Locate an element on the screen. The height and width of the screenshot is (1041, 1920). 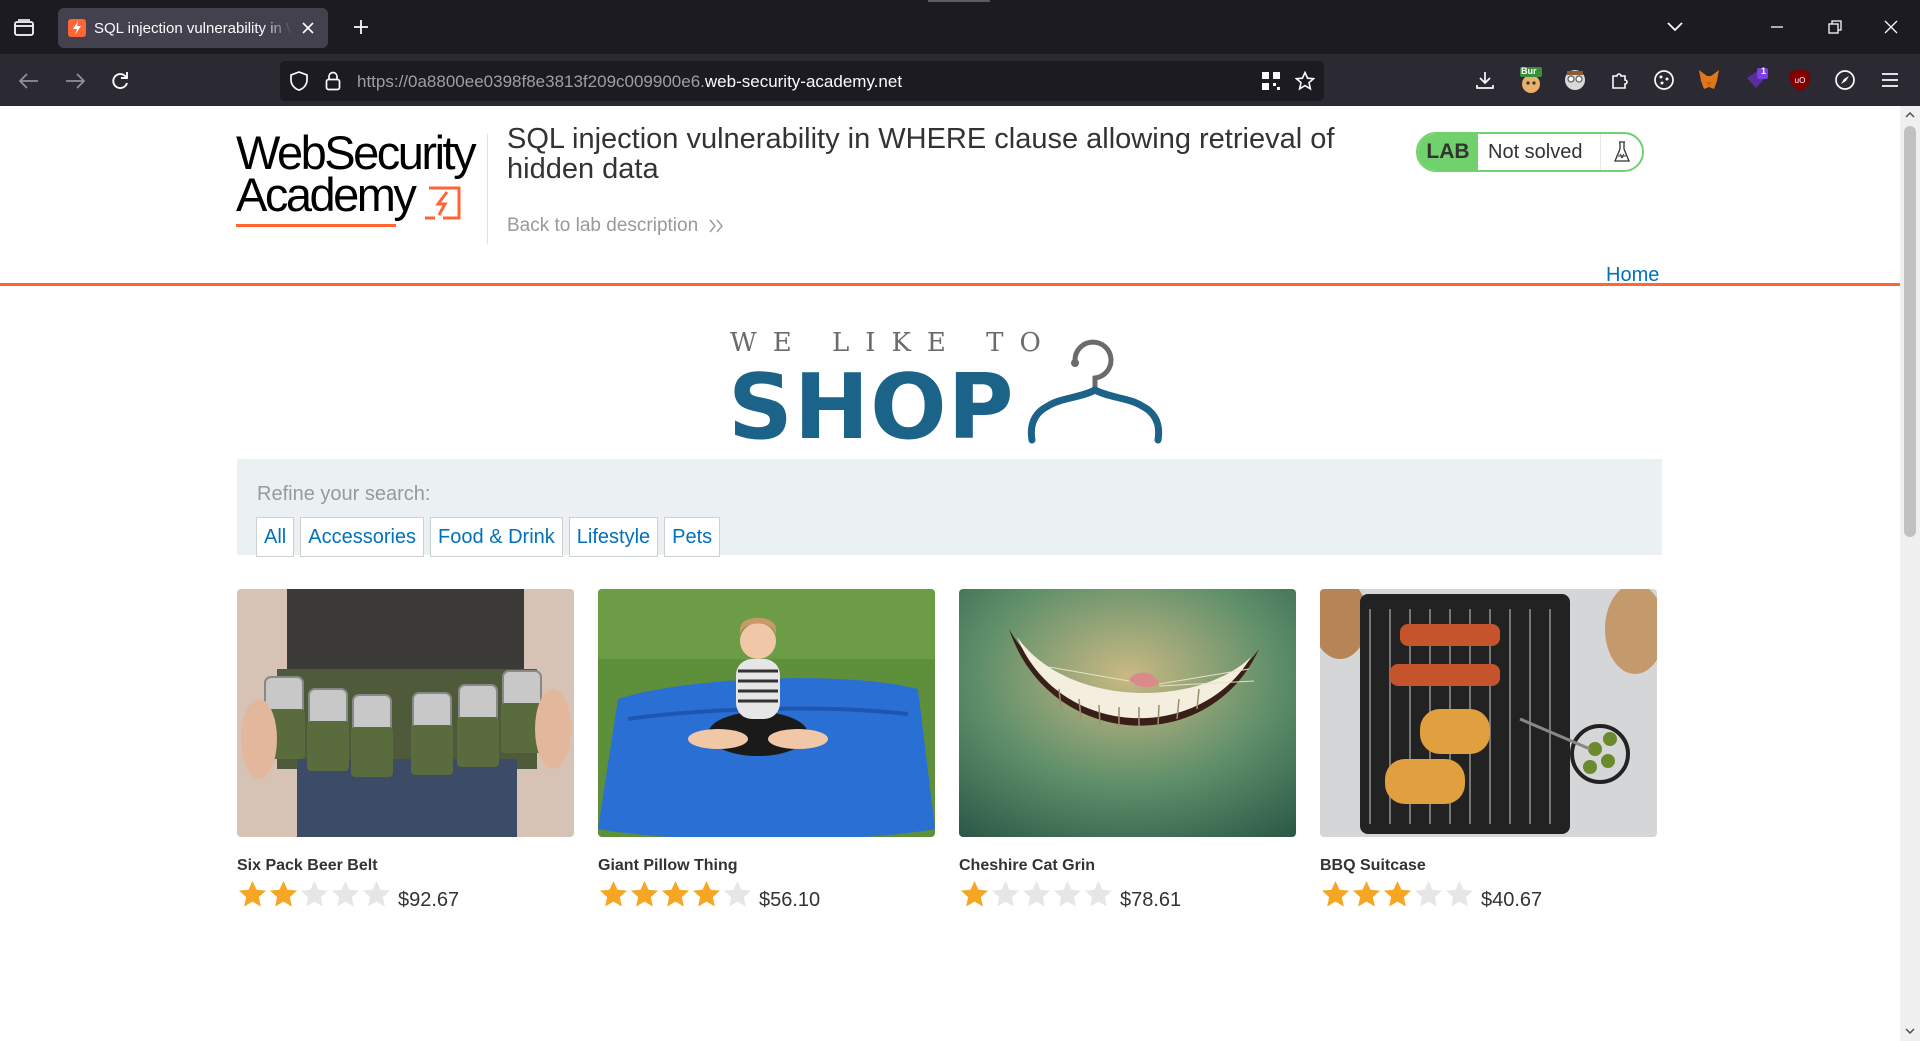
product-price: $78.61 is located at coordinates (1151, 899).